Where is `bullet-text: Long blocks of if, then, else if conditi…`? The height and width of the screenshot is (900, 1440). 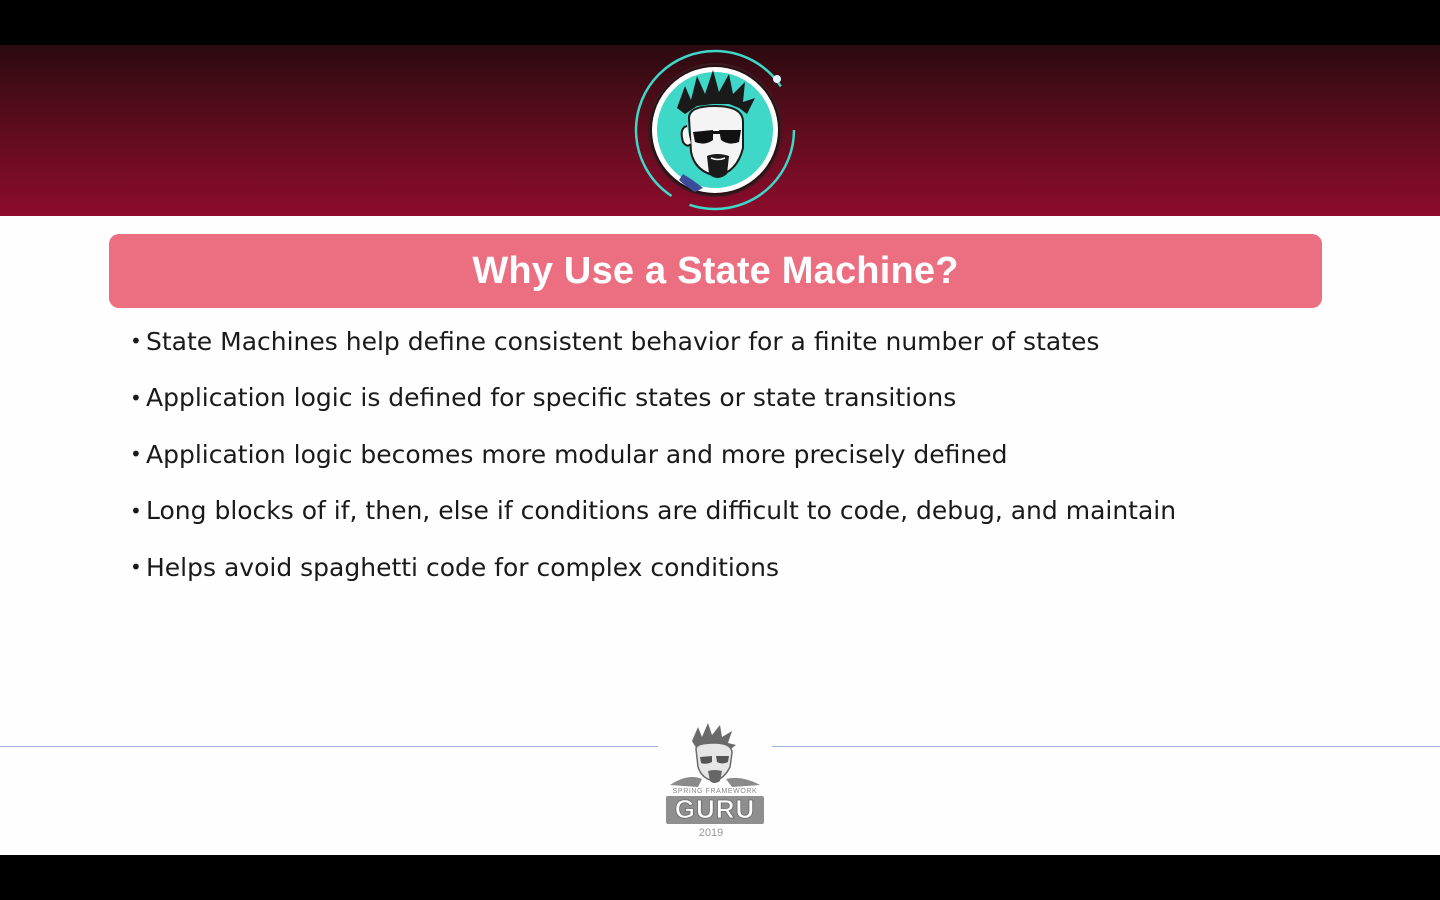
bullet-text: Long blocks of if, then, else if conditi… is located at coordinates (661, 511).